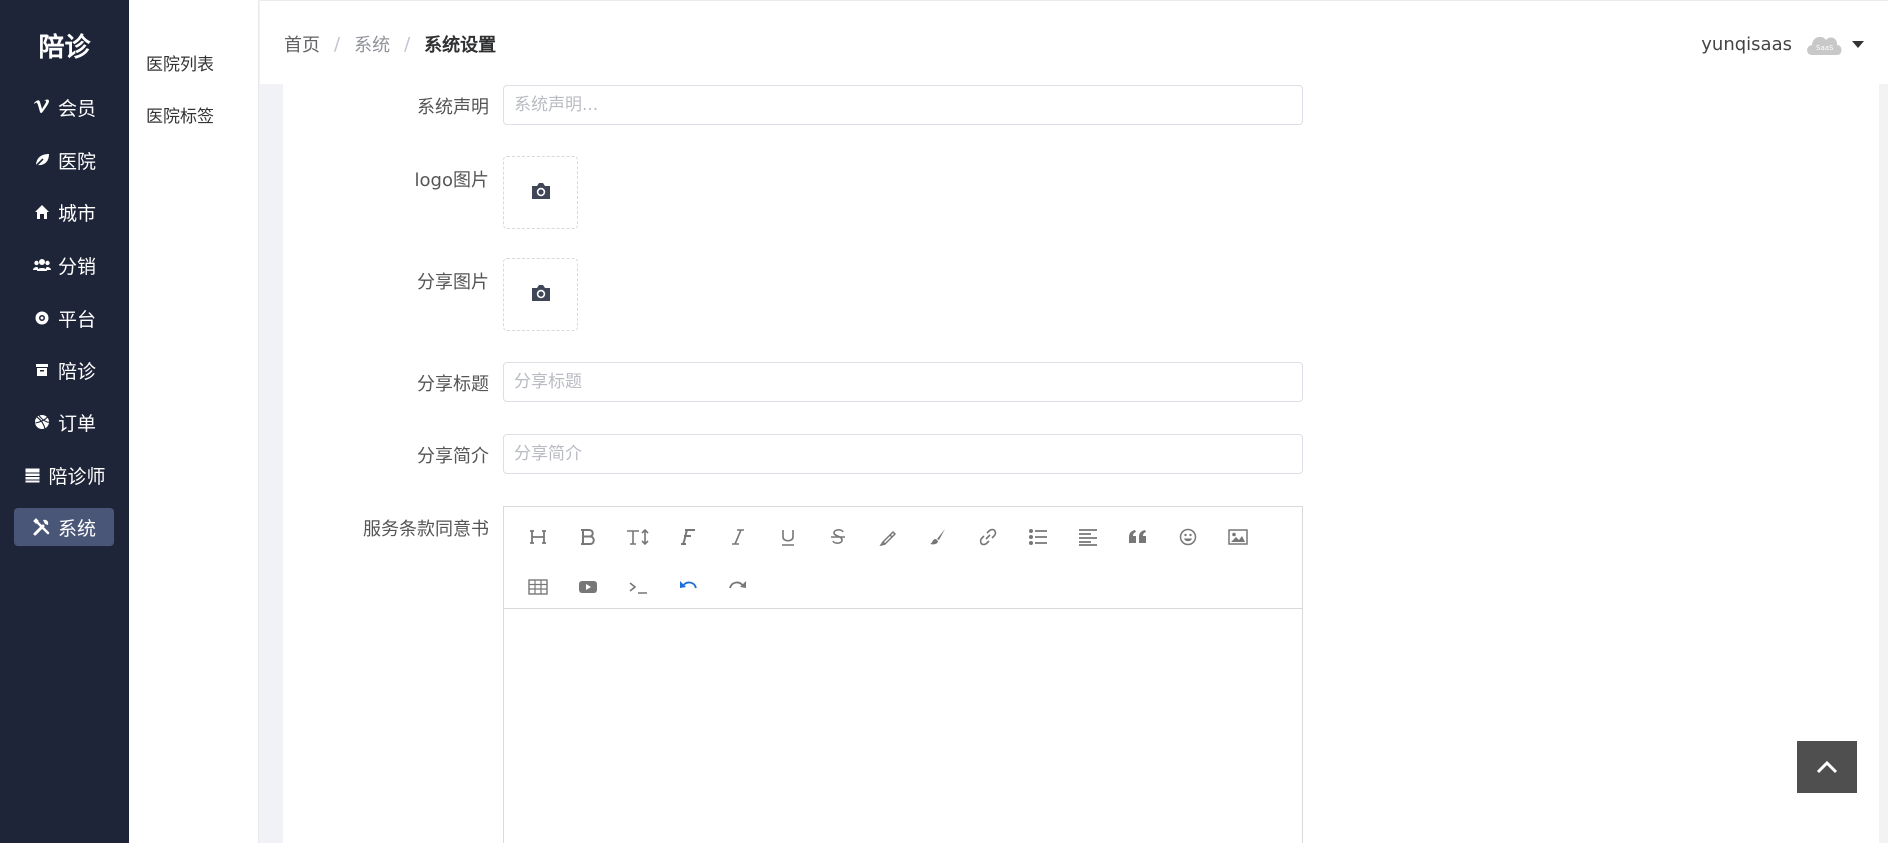  I want to click on statement-input, so click(903, 105).